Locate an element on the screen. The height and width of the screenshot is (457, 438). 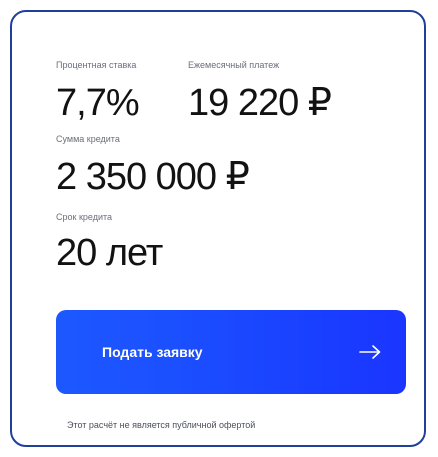
arrow-right-icon is located at coordinates (370, 352).